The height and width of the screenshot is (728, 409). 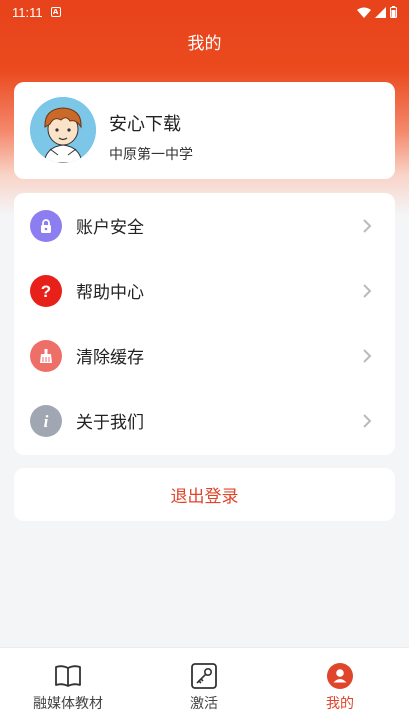 What do you see at coordinates (364, 12) in the screenshot?
I see `wifi-icon` at bounding box center [364, 12].